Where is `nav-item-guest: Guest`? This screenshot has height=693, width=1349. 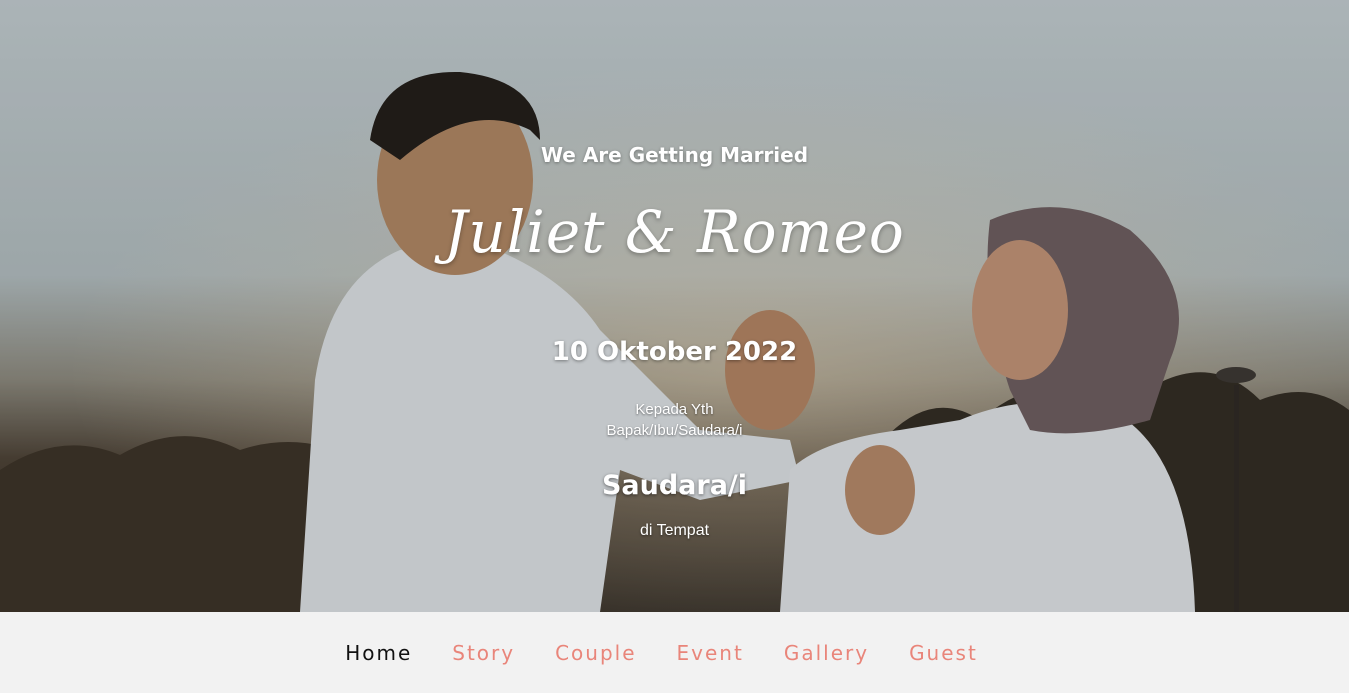 nav-item-guest: Guest is located at coordinates (943, 653).